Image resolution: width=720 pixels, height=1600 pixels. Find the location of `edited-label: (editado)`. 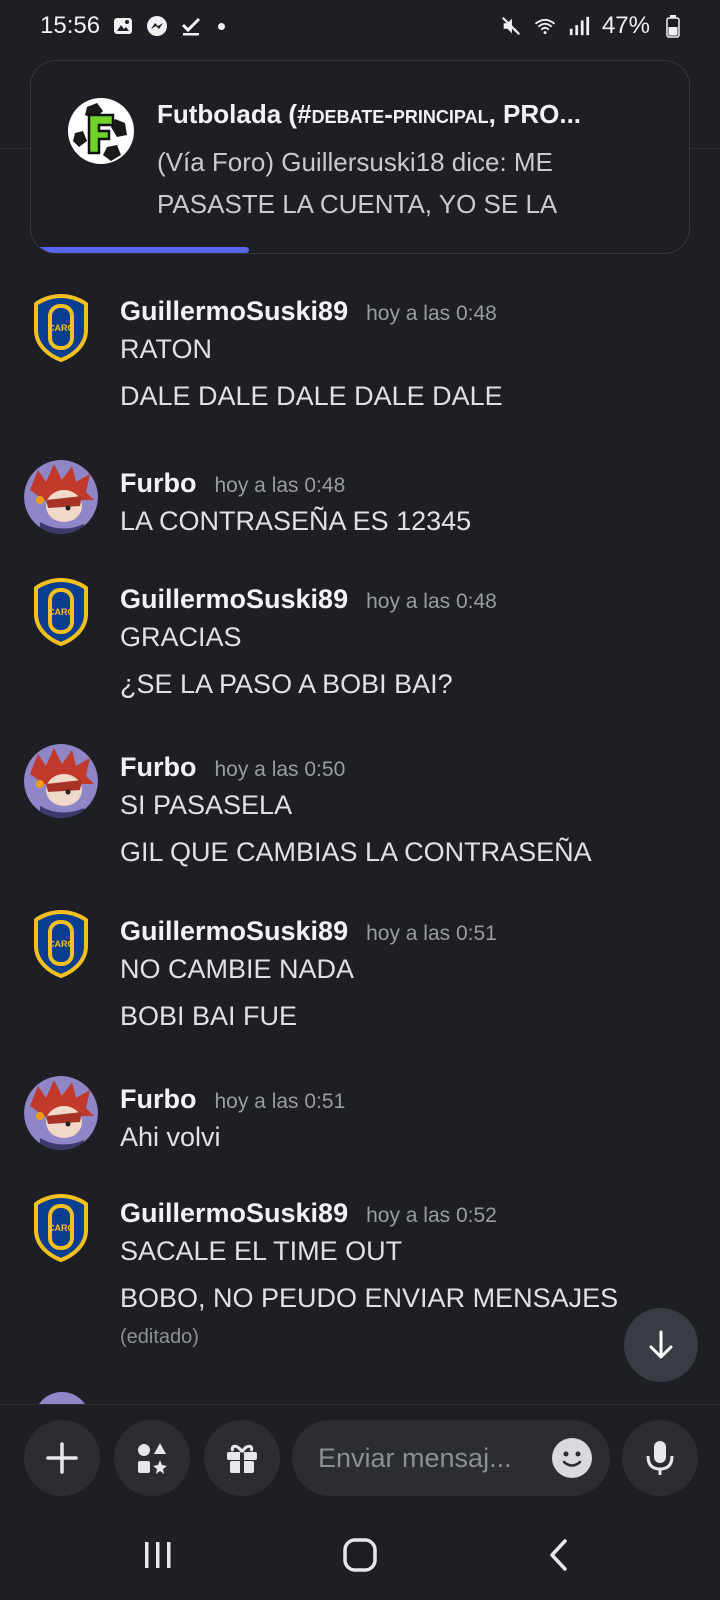

edited-label: (editado) is located at coordinates (159, 1337).